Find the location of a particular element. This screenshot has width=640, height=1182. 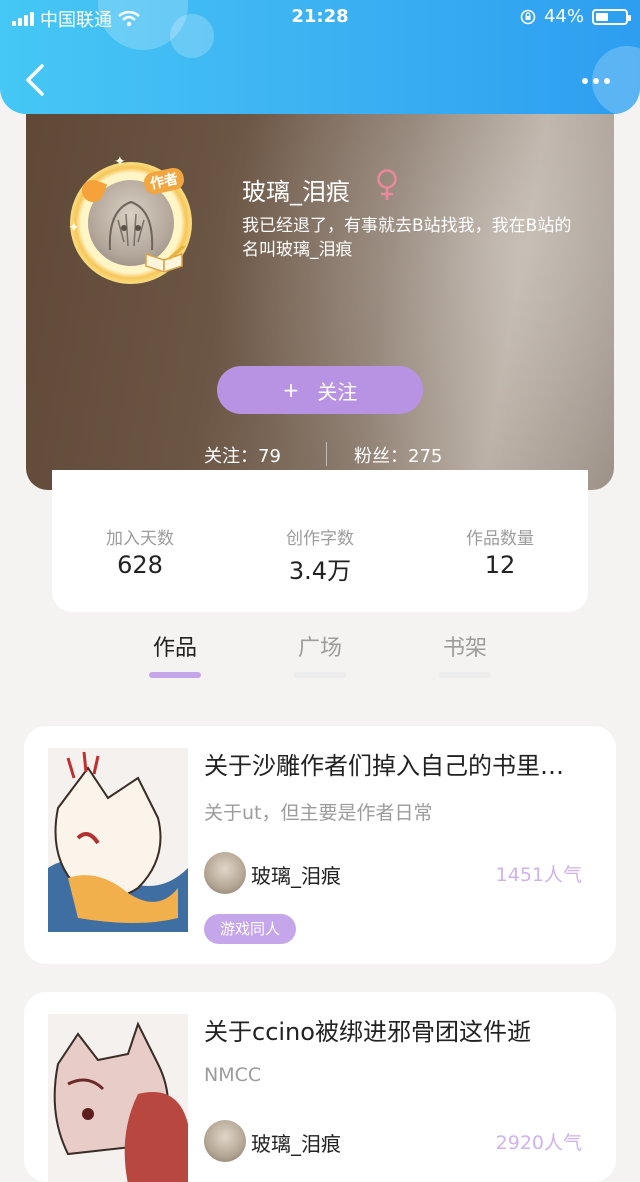

divider is located at coordinates (326, 454).